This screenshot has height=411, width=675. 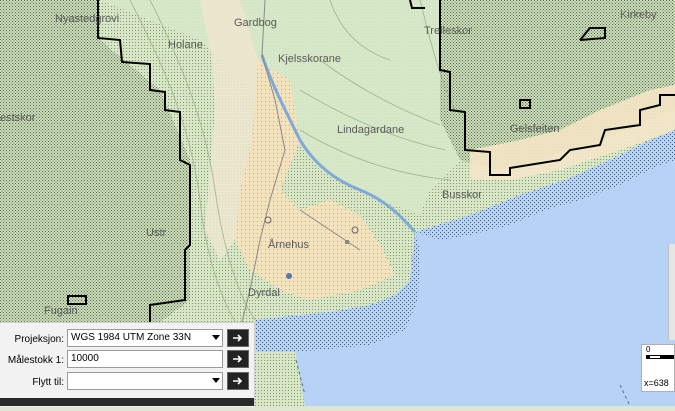 I want to click on scale-bar: 0 x=638, so click(x=658, y=368).